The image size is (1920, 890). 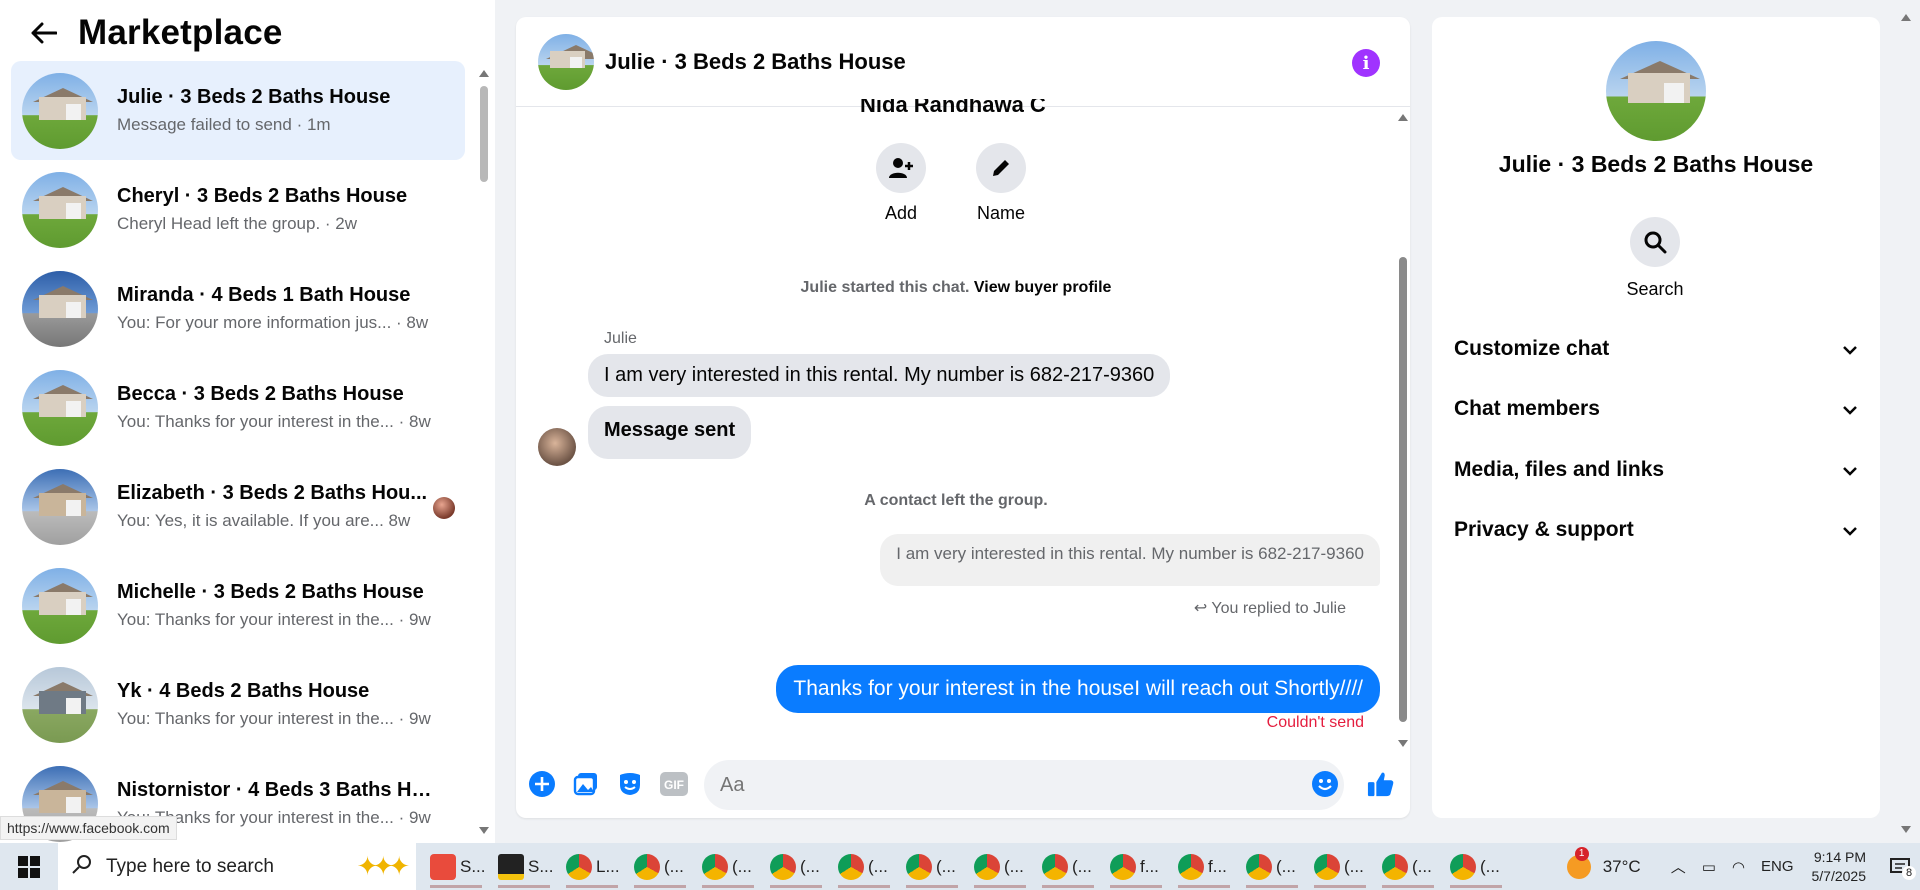 I want to click on sender-avatar, so click(x=557, y=447).